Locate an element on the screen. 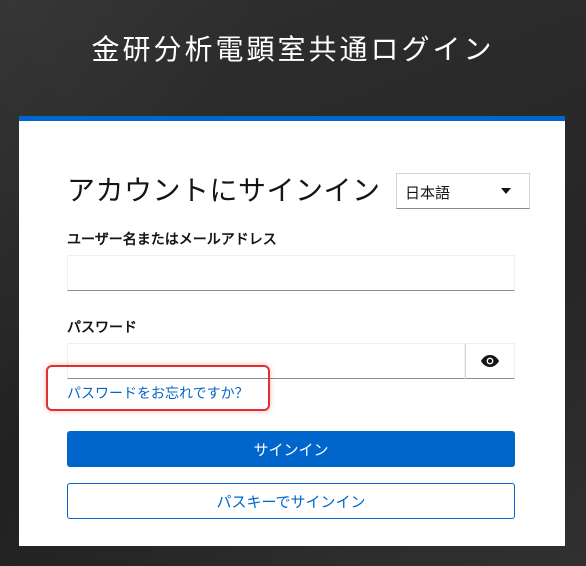 The image size is (586, 566). username-input is located at coordinates (291, 273).